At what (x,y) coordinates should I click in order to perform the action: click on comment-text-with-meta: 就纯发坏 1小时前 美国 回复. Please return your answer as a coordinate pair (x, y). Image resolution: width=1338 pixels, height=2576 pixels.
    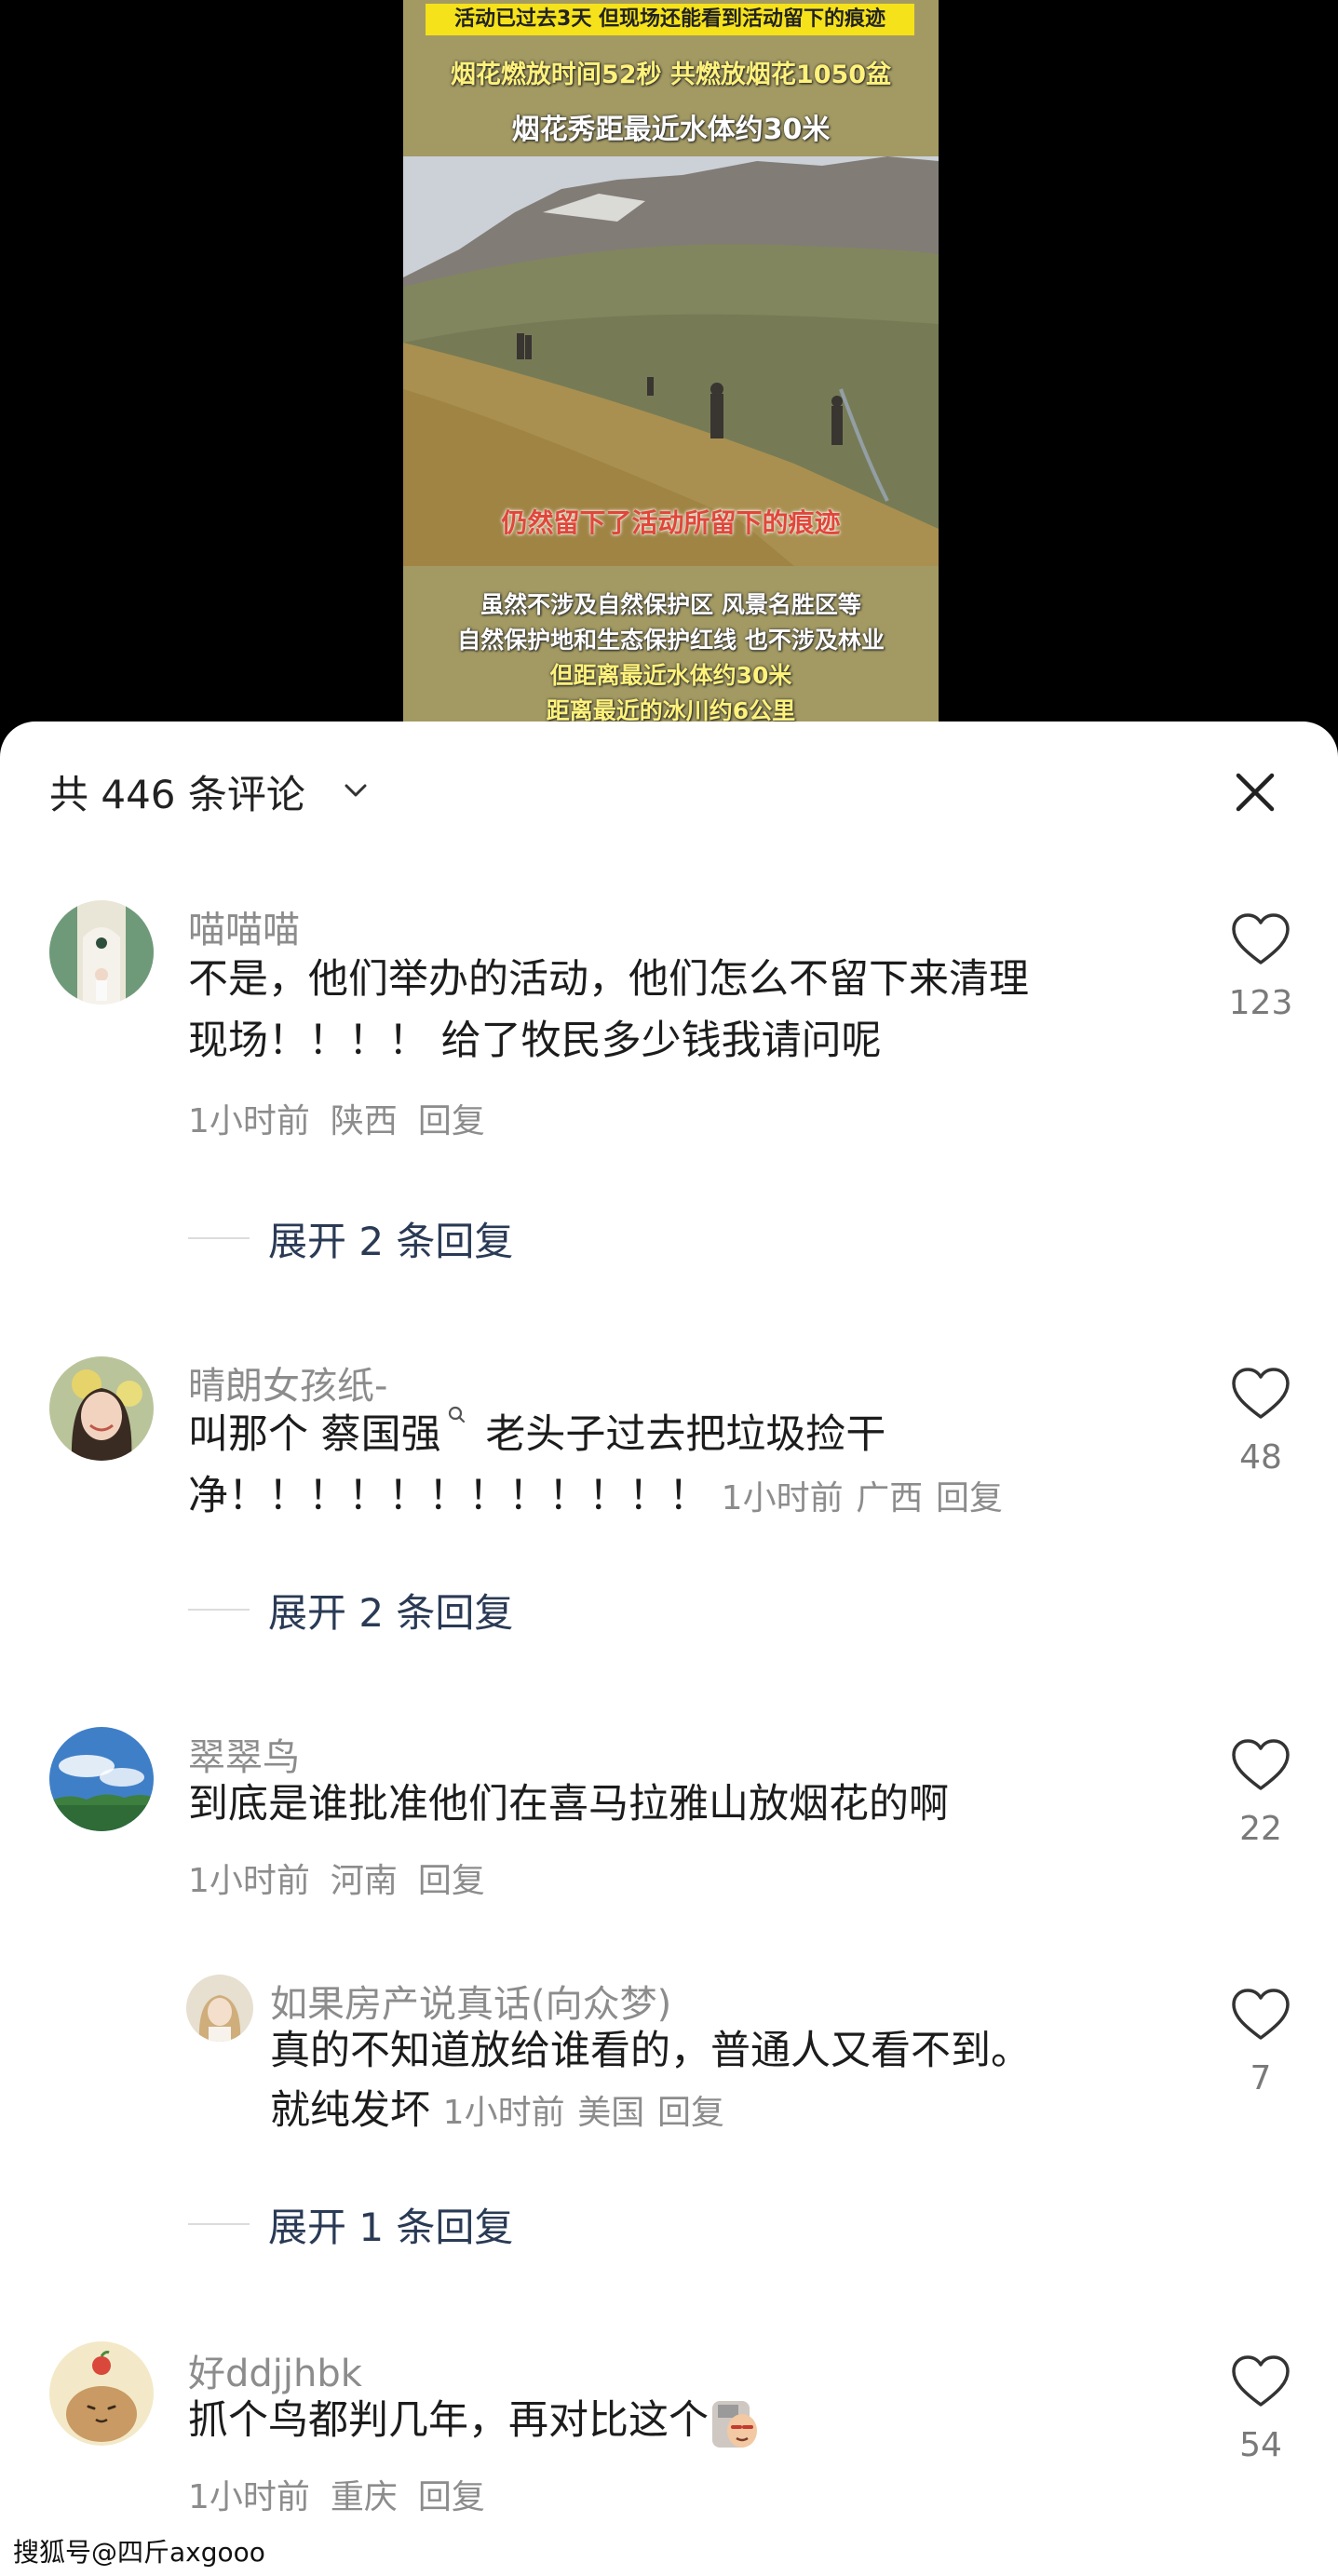
    Looking at the image, I should click on (497, 2112).